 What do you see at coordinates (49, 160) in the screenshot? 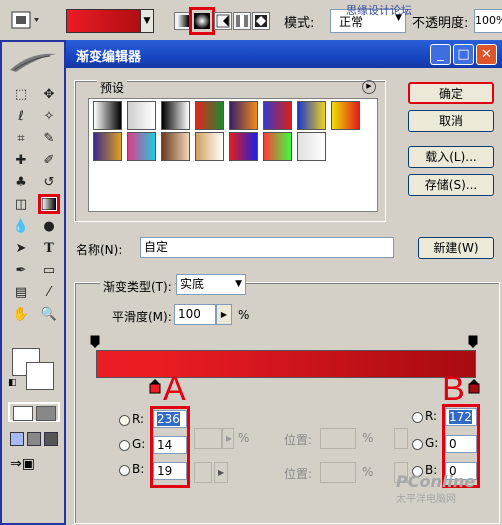
I see `brush-icon: ✐` at bounding box center [49, 160].